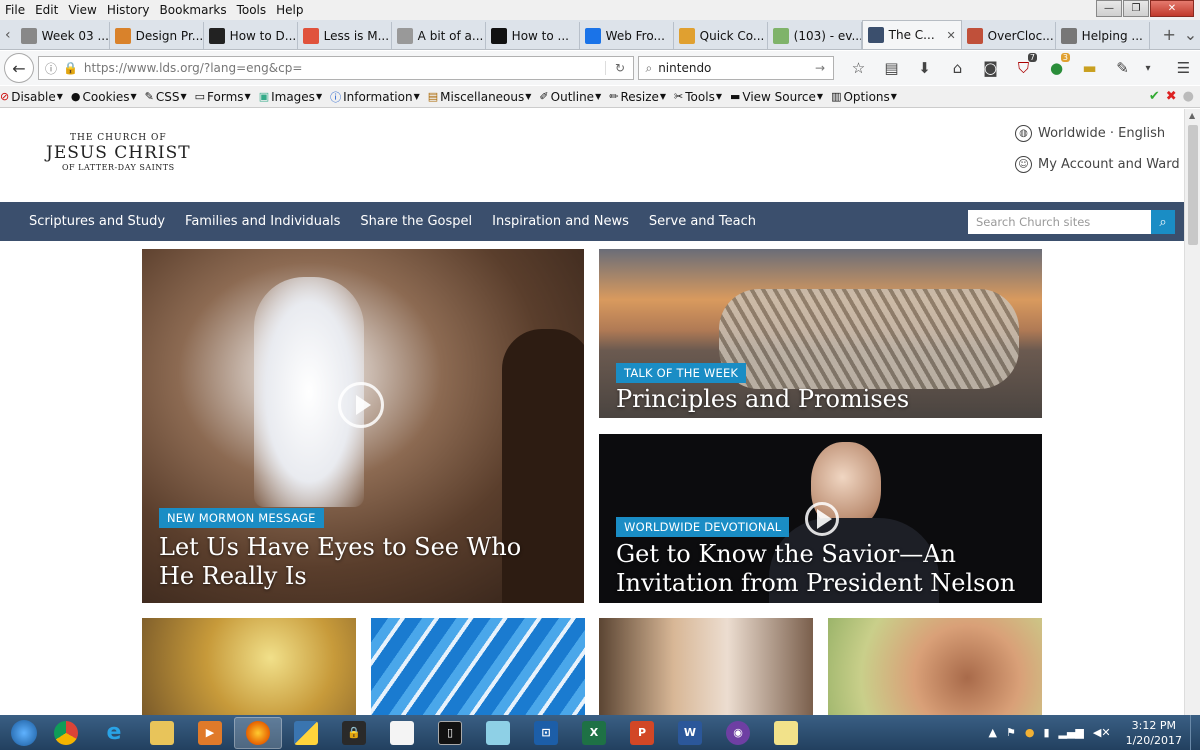 This screenshot has height=750, width=1200. I want to click on taskbar-security: 🔒, so click(354, 733).